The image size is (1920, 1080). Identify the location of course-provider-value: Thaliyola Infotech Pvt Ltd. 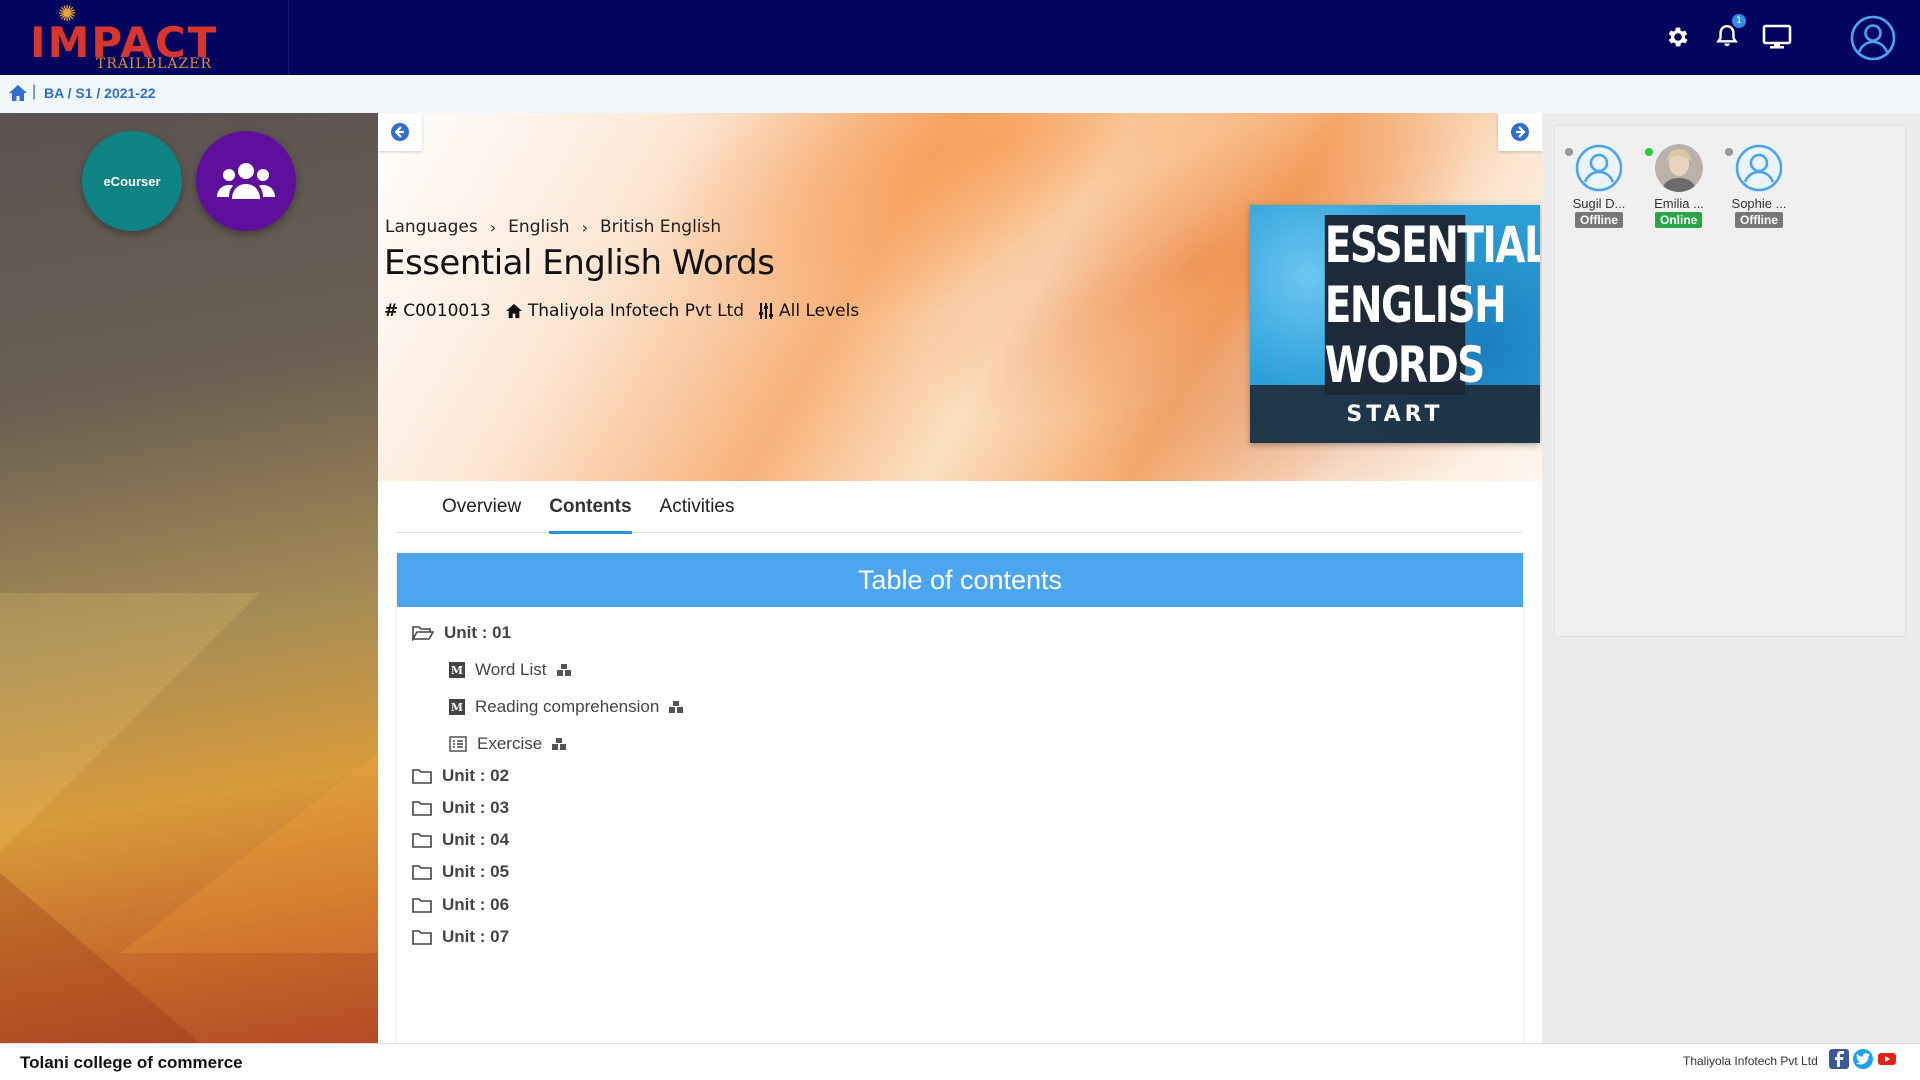
(636, 311).